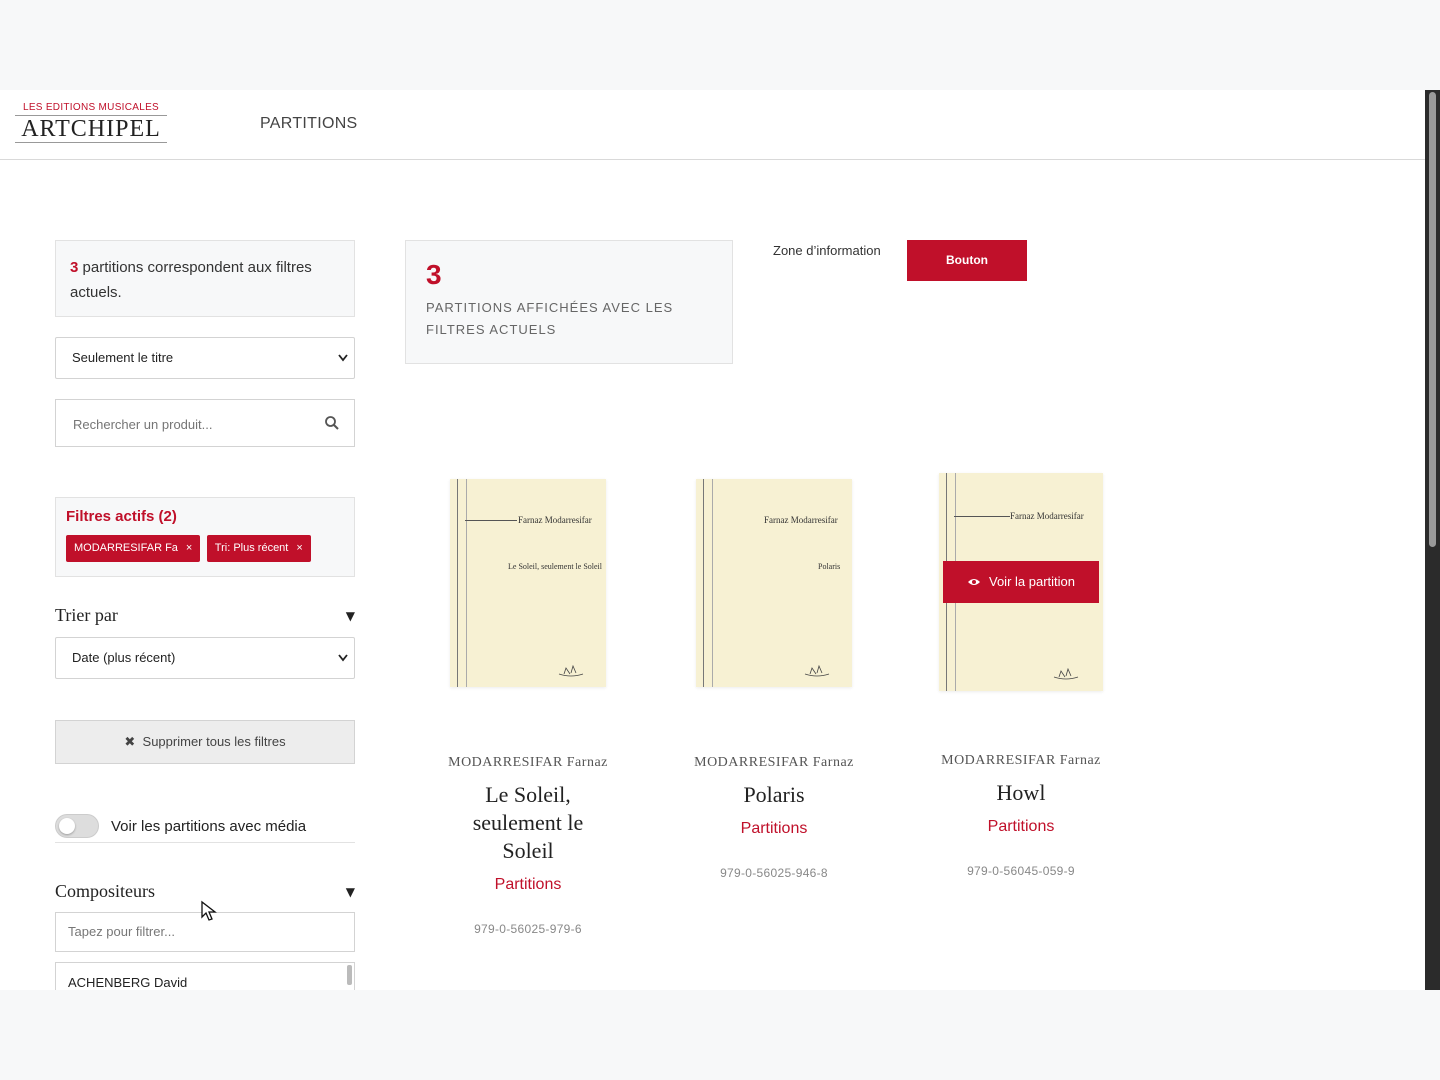 The height and width of the screenshot is (1080, 1440). Describe the element at coordinates (123, 357) in the screenshot. I see `search-scope-value: Seulement le titre` at that location.